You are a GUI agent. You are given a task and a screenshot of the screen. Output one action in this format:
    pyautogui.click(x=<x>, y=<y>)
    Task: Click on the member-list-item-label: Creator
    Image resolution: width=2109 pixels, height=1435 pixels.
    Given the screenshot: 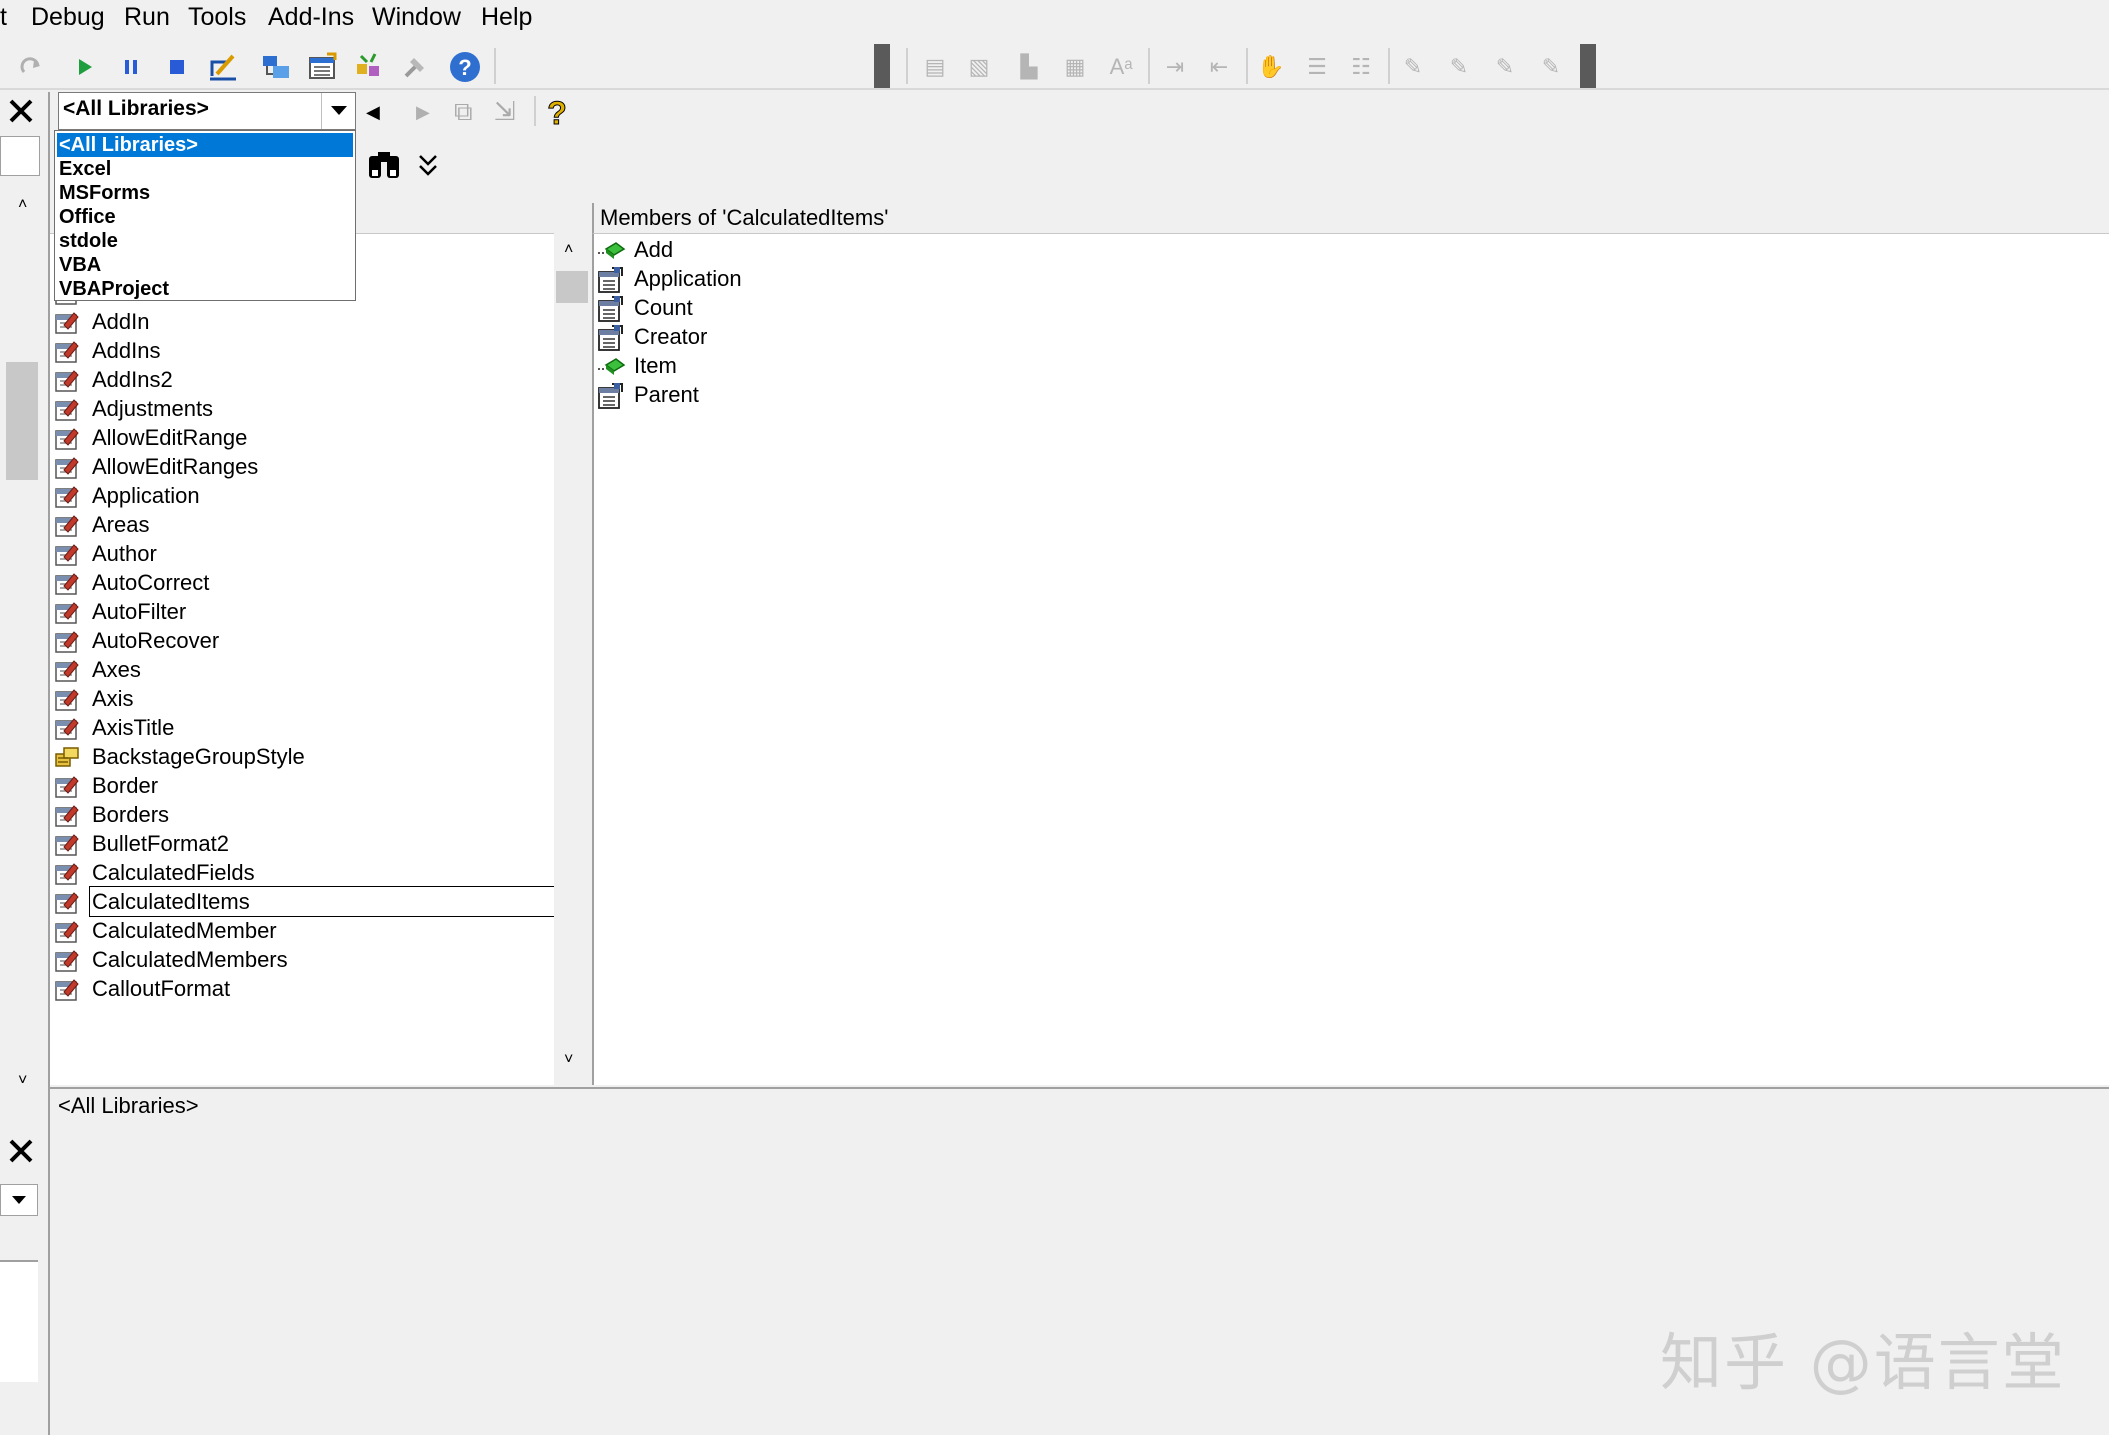 What is the action you would take?
    pyautogui.click(x=671, y=336)
    